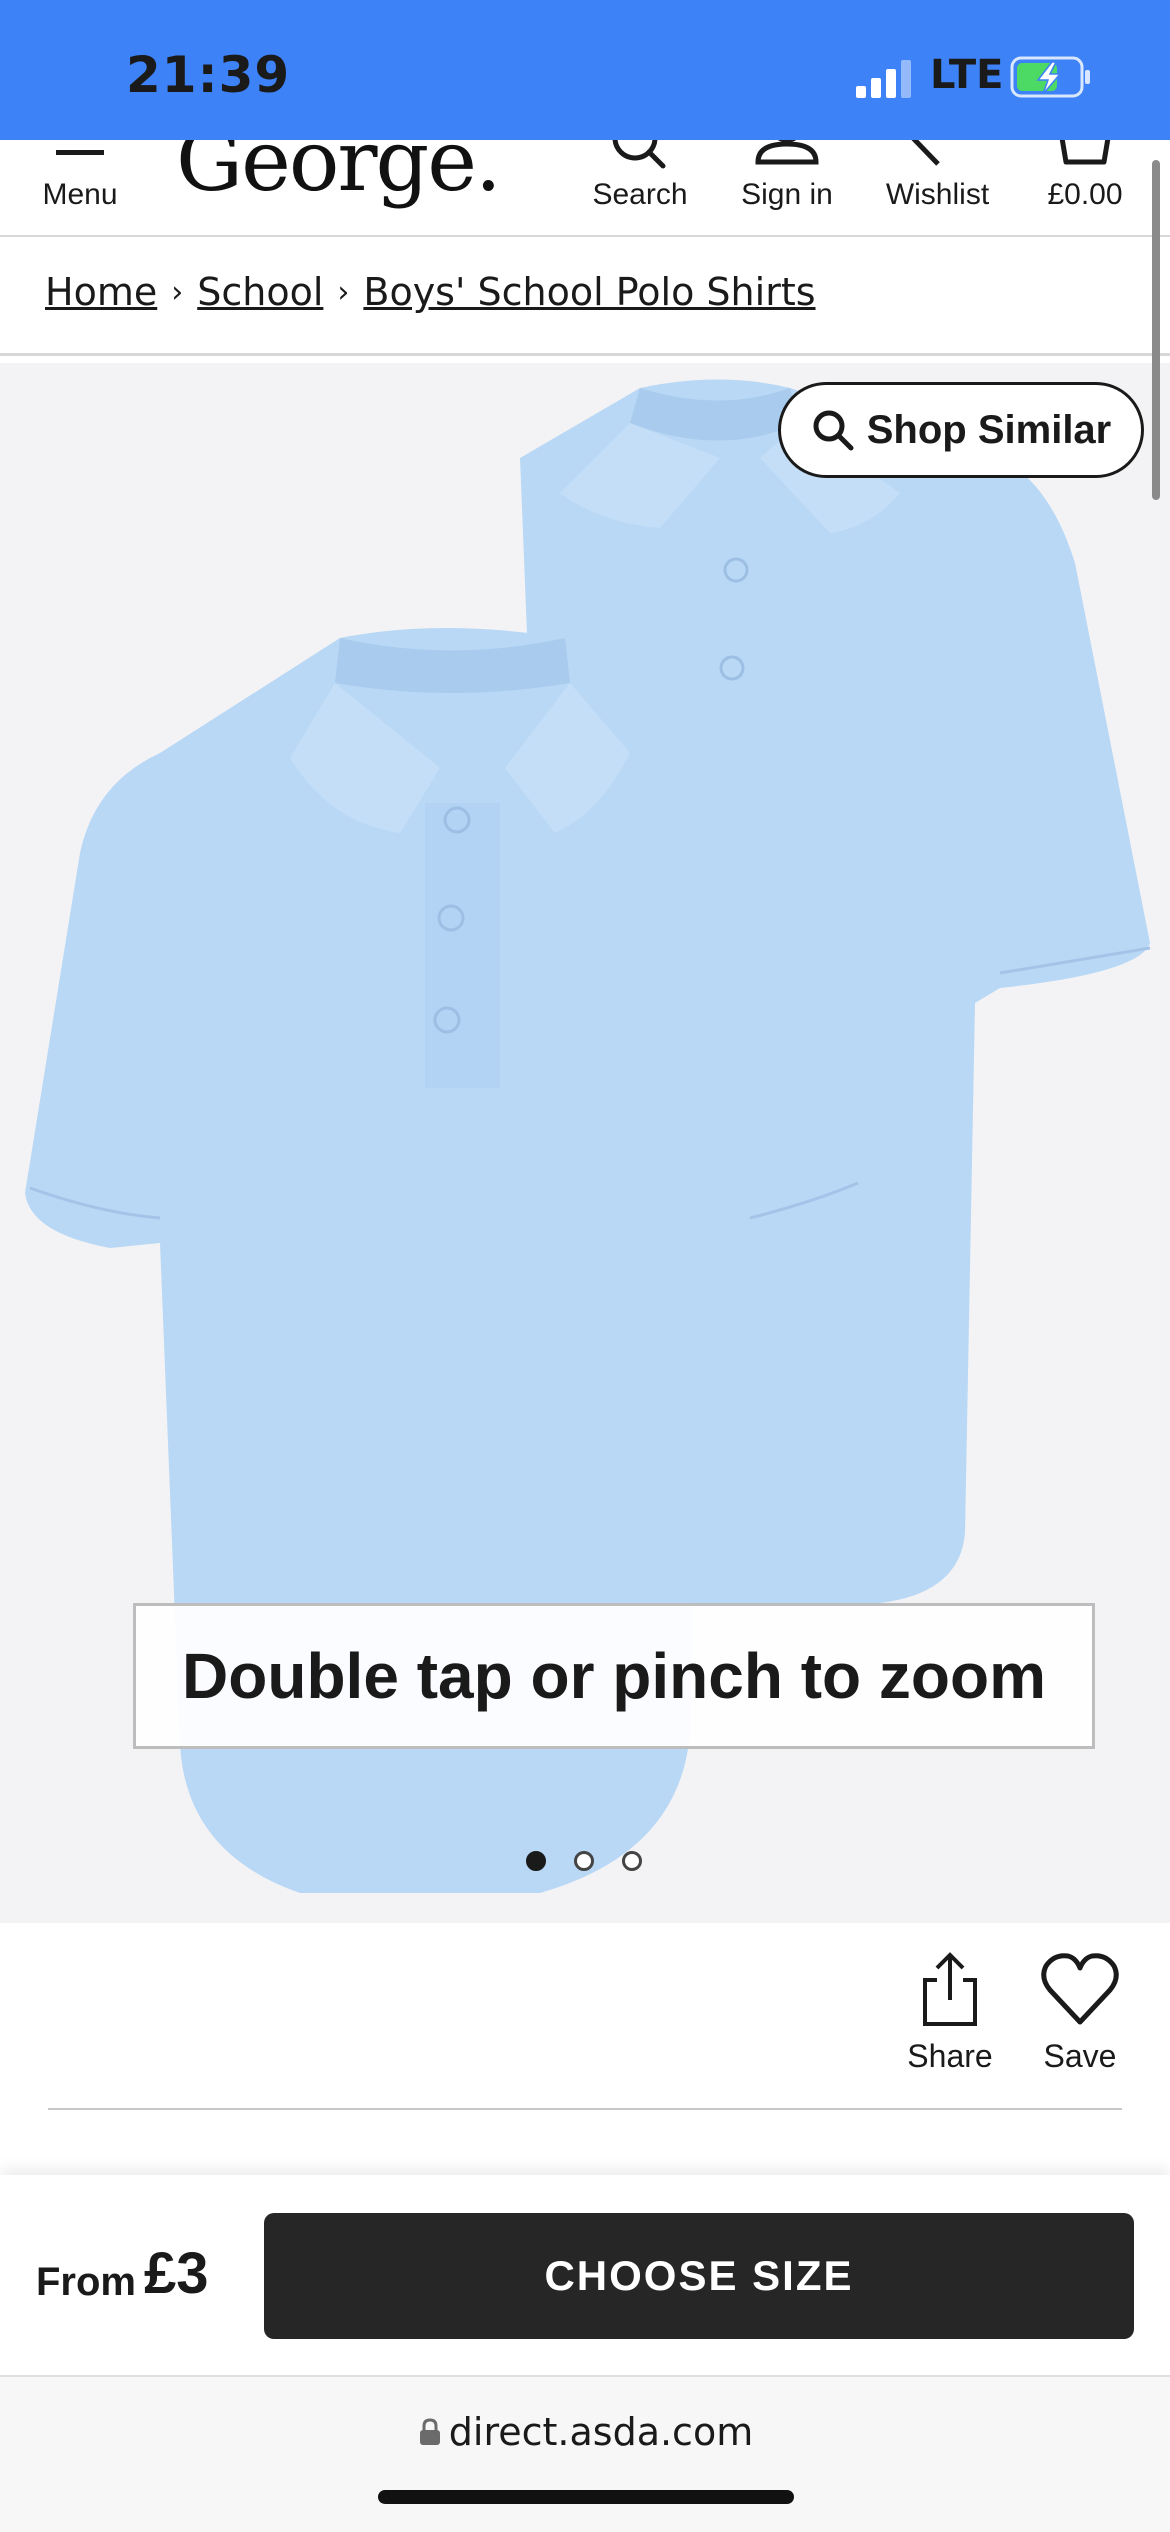 The width and height of the screenshot is (1170, 2532). Describe the element at coordinates (176, 2273) in the screenshot. I see `price: £3` at that location.